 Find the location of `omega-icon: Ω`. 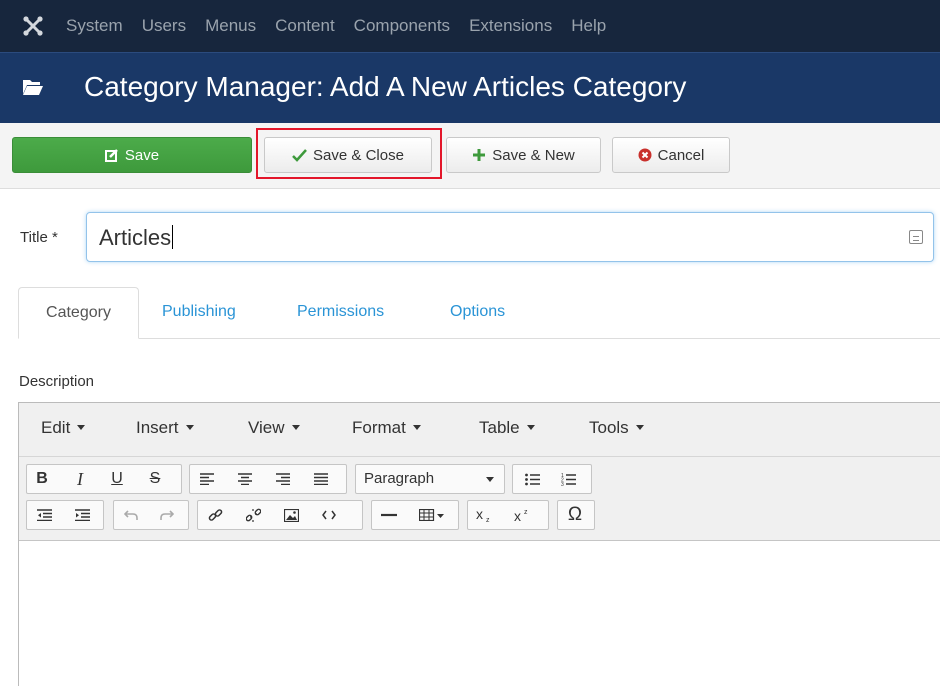

omega-icon: Ω is located at coordinates (575, 515).